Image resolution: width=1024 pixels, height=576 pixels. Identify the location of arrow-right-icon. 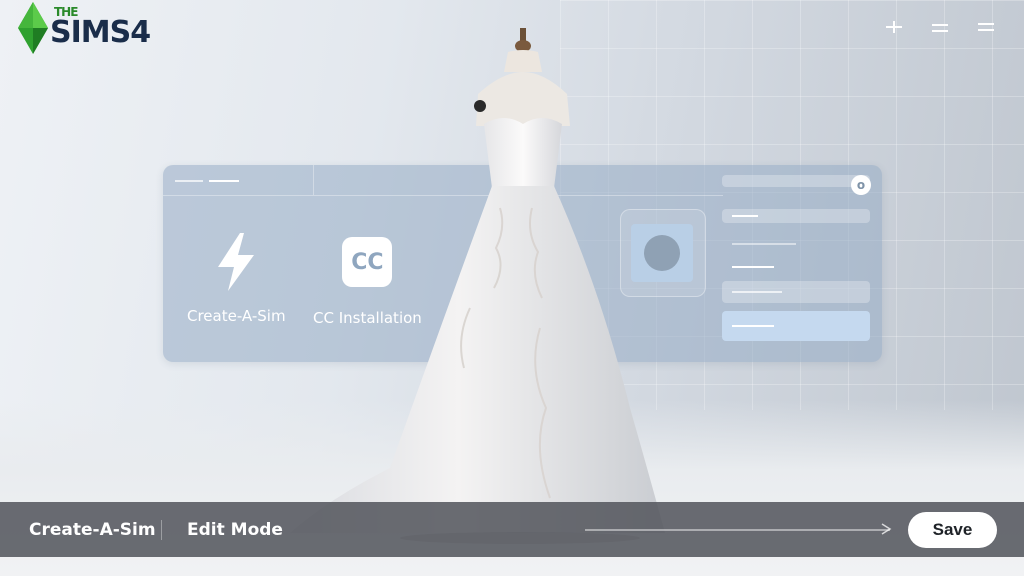
(886, 531).